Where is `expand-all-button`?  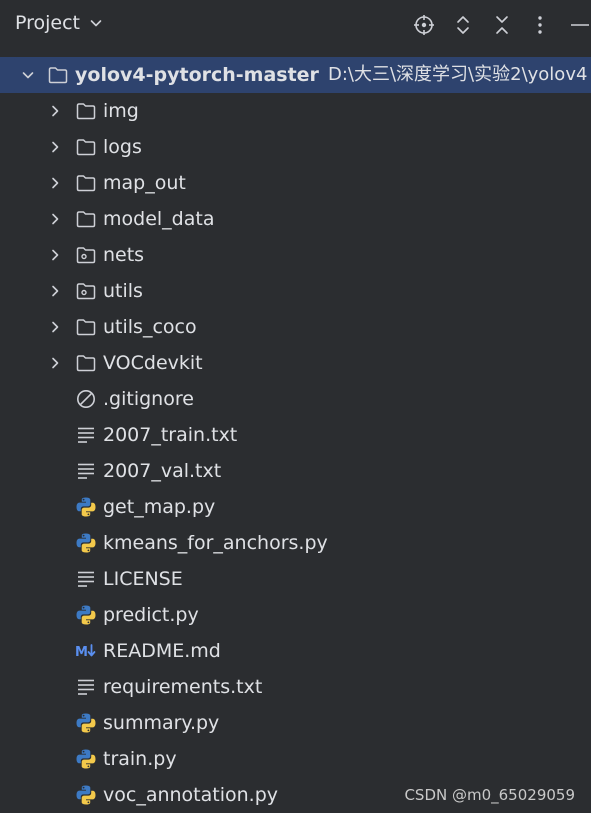
expand-all-button is located at coordinates (463, 25).